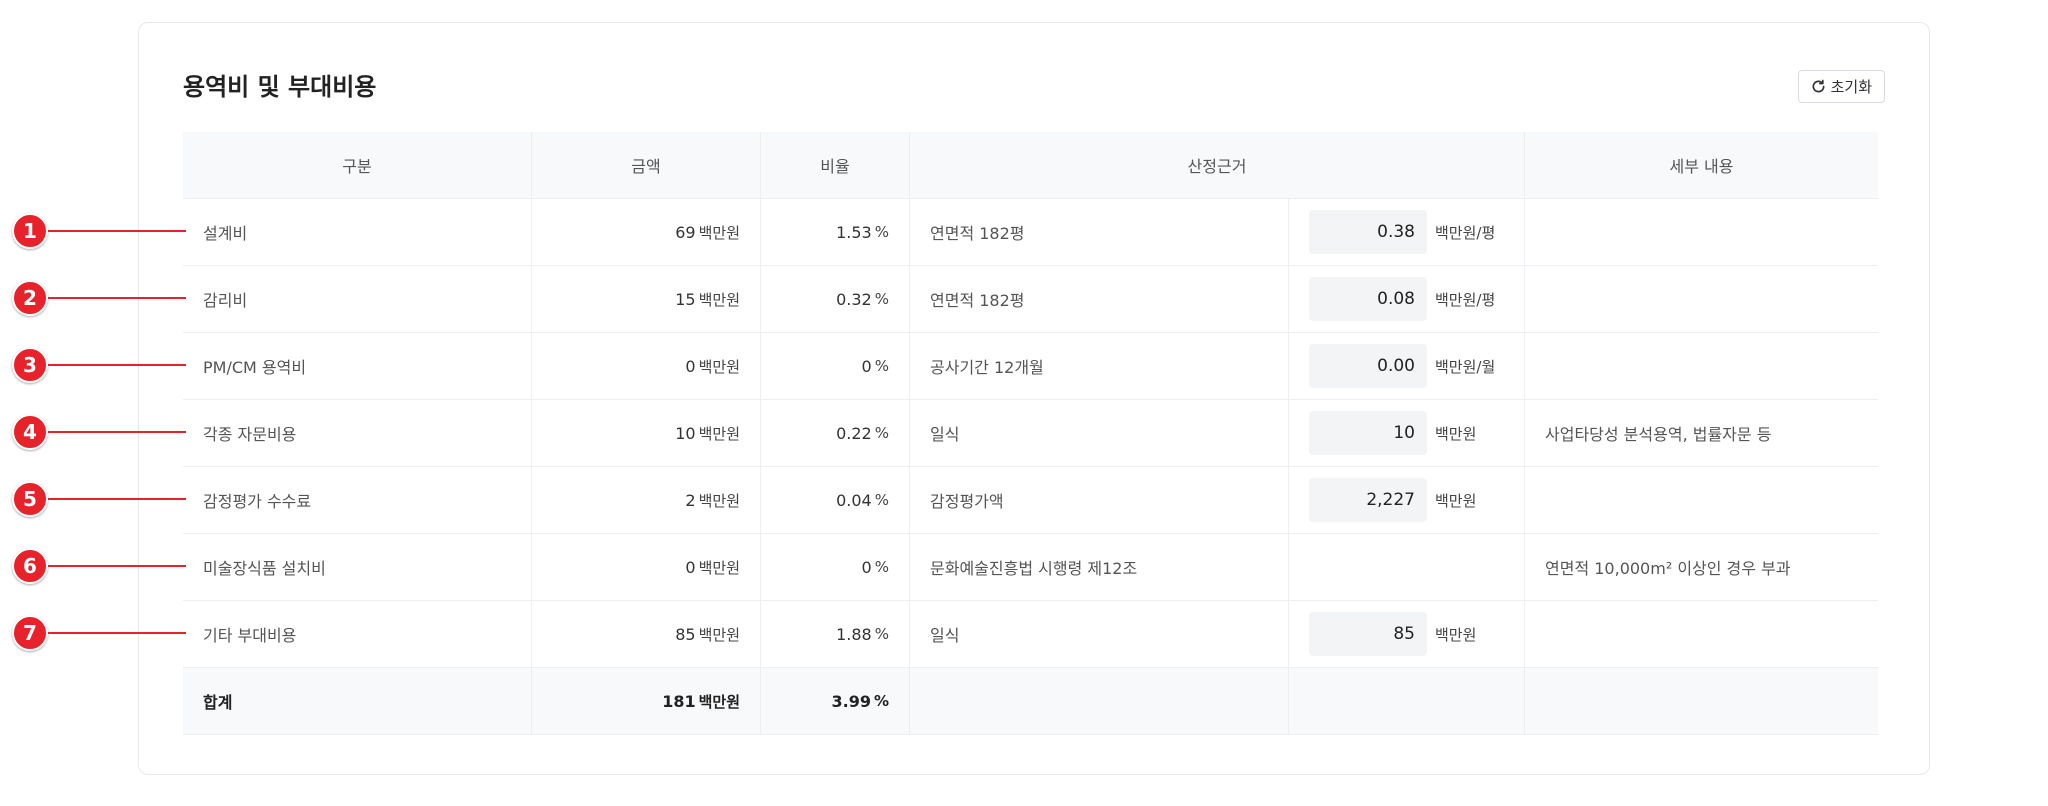 This screenshot has height=806, width=2048. Describe the element at coordinates (690, 567) in the screenshot. I see `row-amount-value: 0` at that location.